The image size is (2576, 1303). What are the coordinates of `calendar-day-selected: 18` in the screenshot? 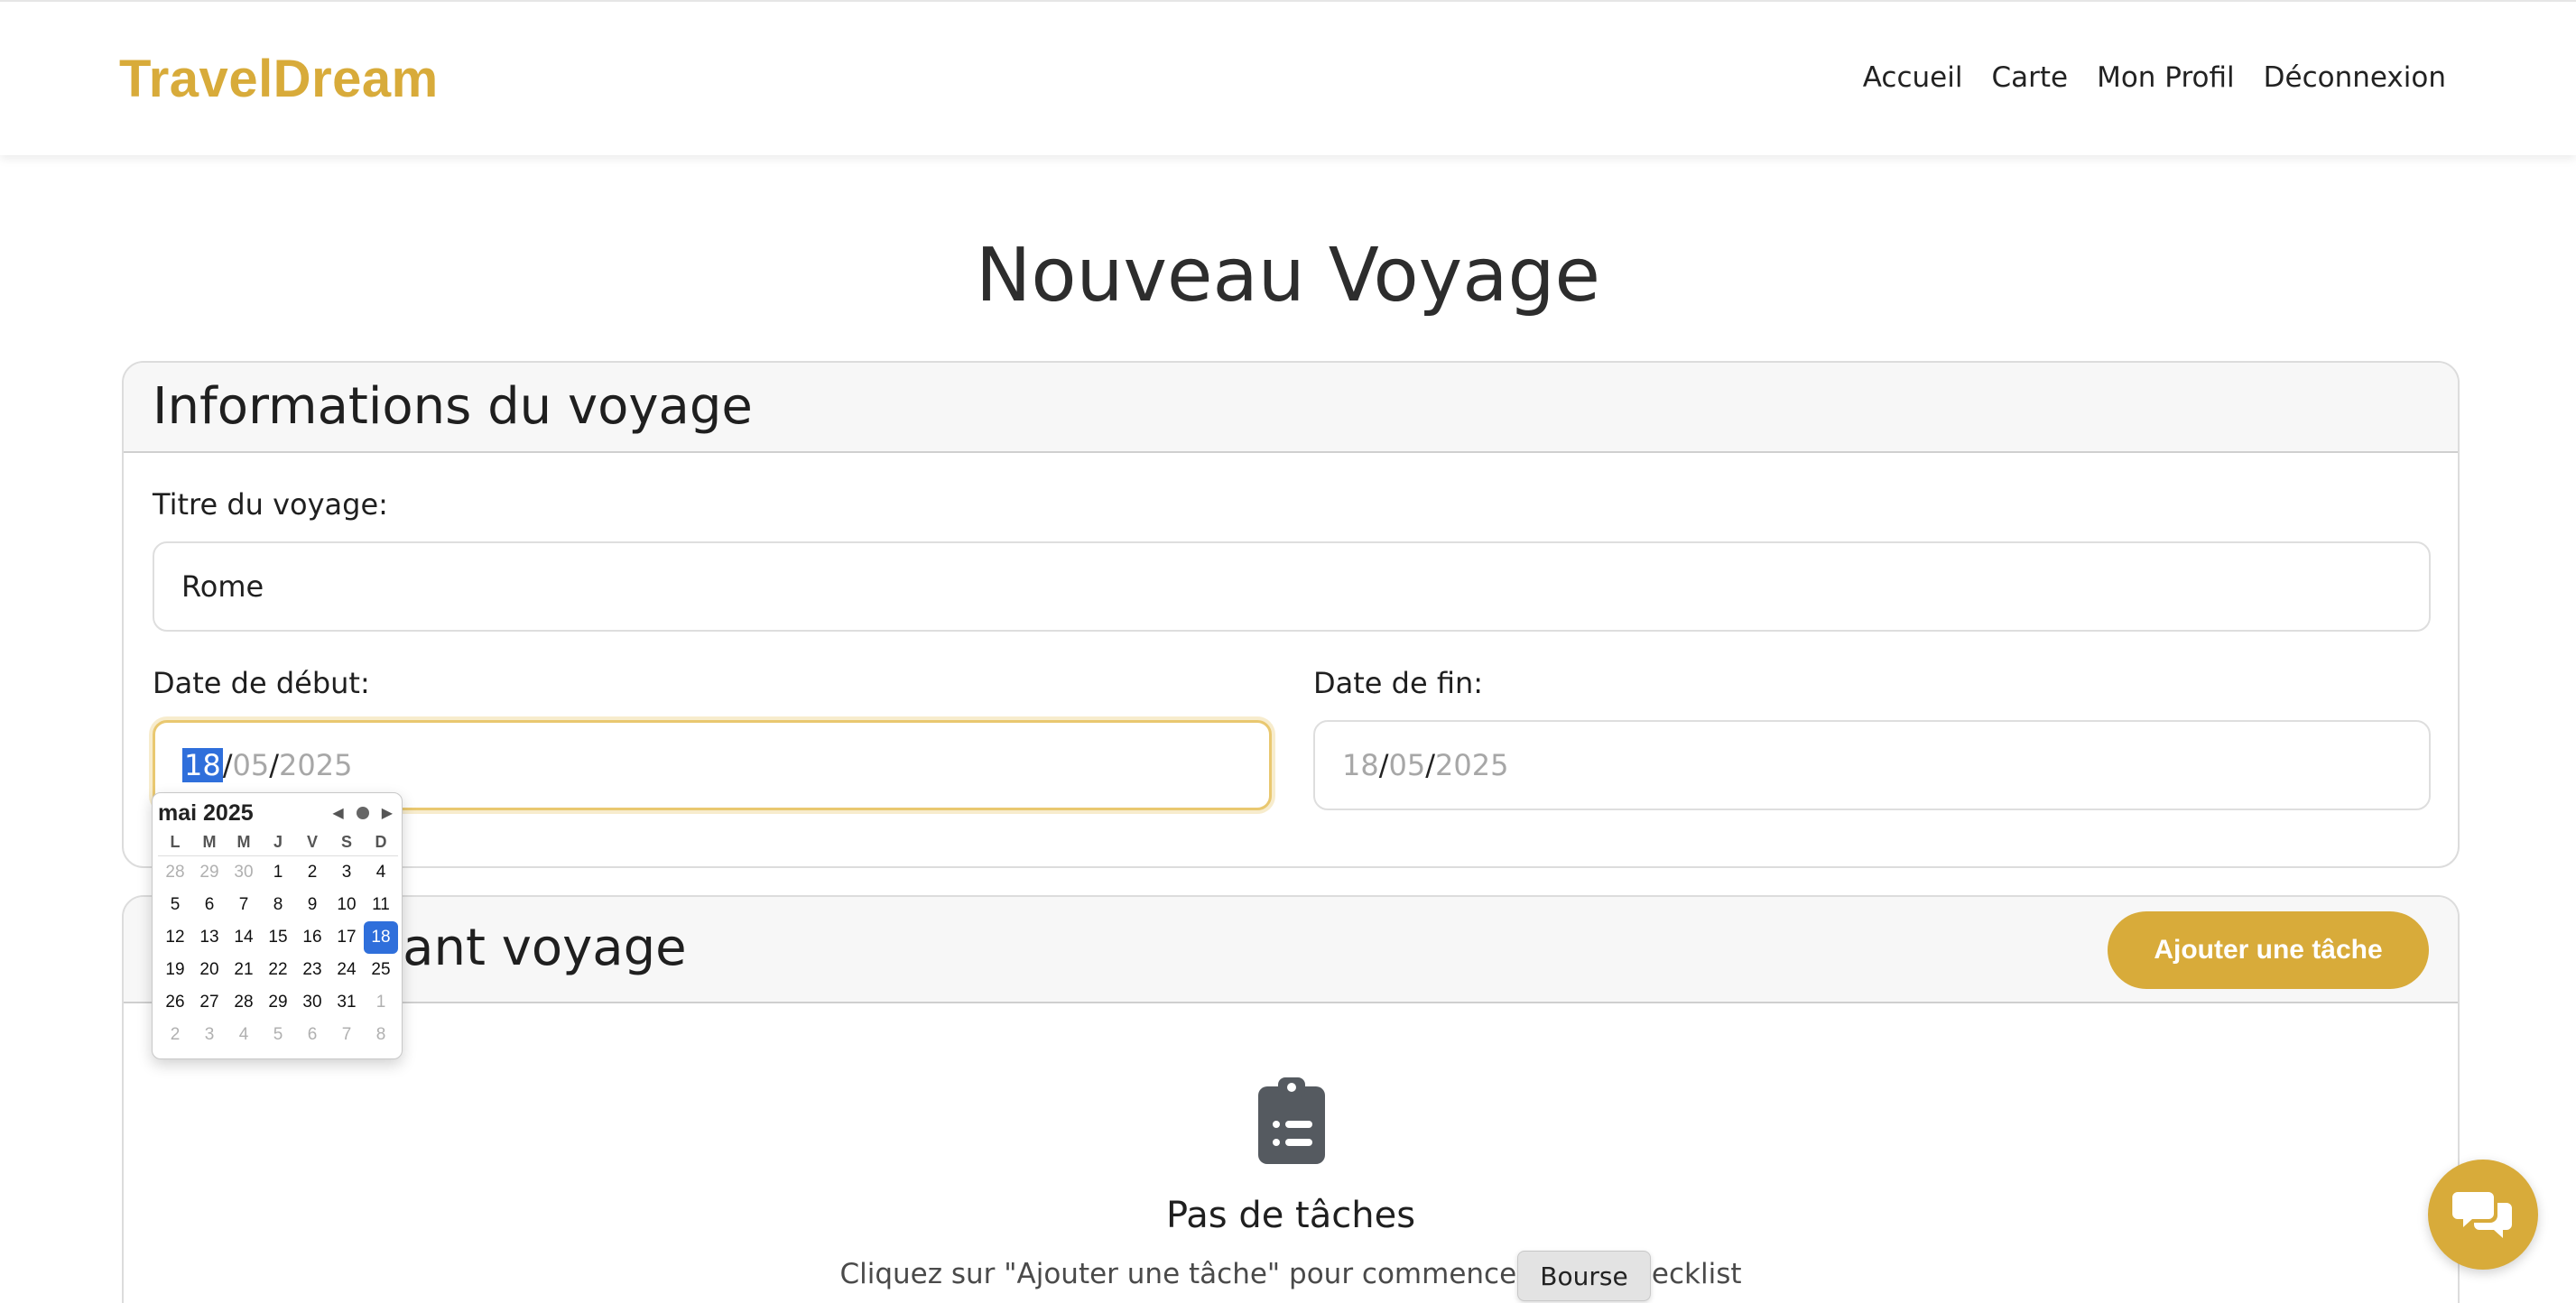 It's located at (381, 938).